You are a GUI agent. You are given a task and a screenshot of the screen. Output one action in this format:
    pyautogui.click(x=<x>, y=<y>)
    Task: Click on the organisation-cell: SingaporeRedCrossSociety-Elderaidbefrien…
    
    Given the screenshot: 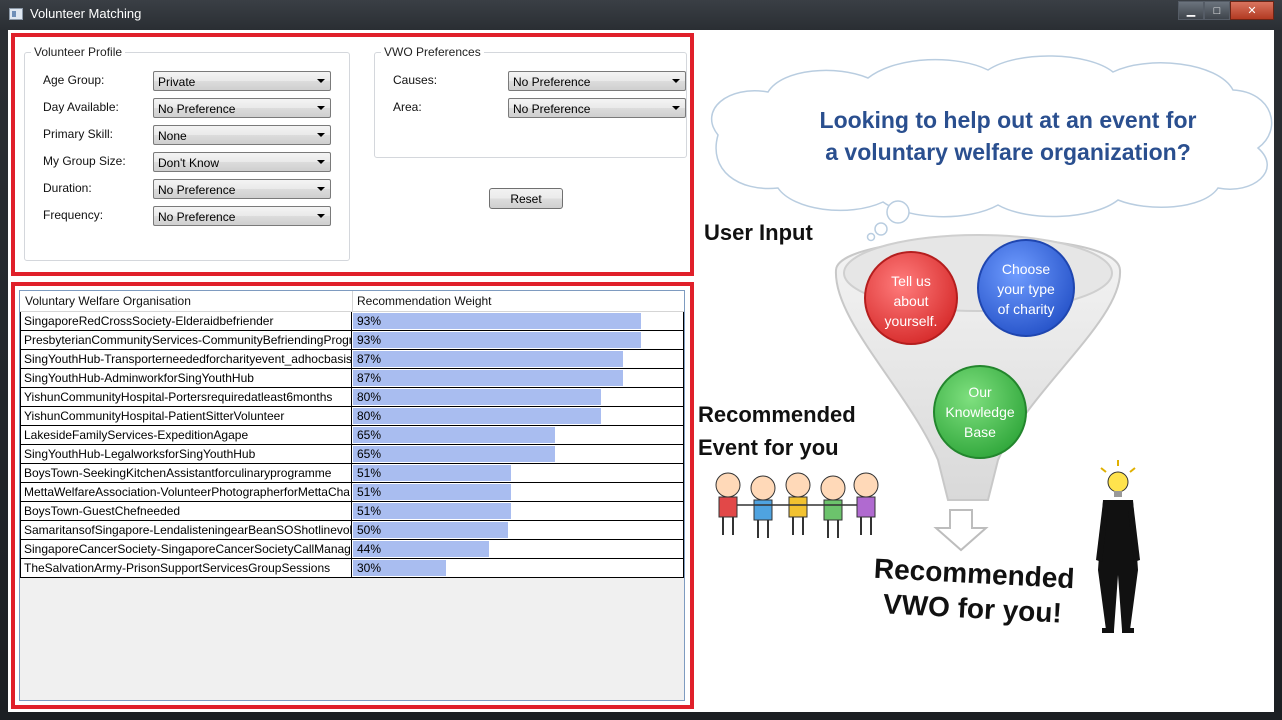 What is the action you would take?
    pyautogui.click(x=186, y=321)
    